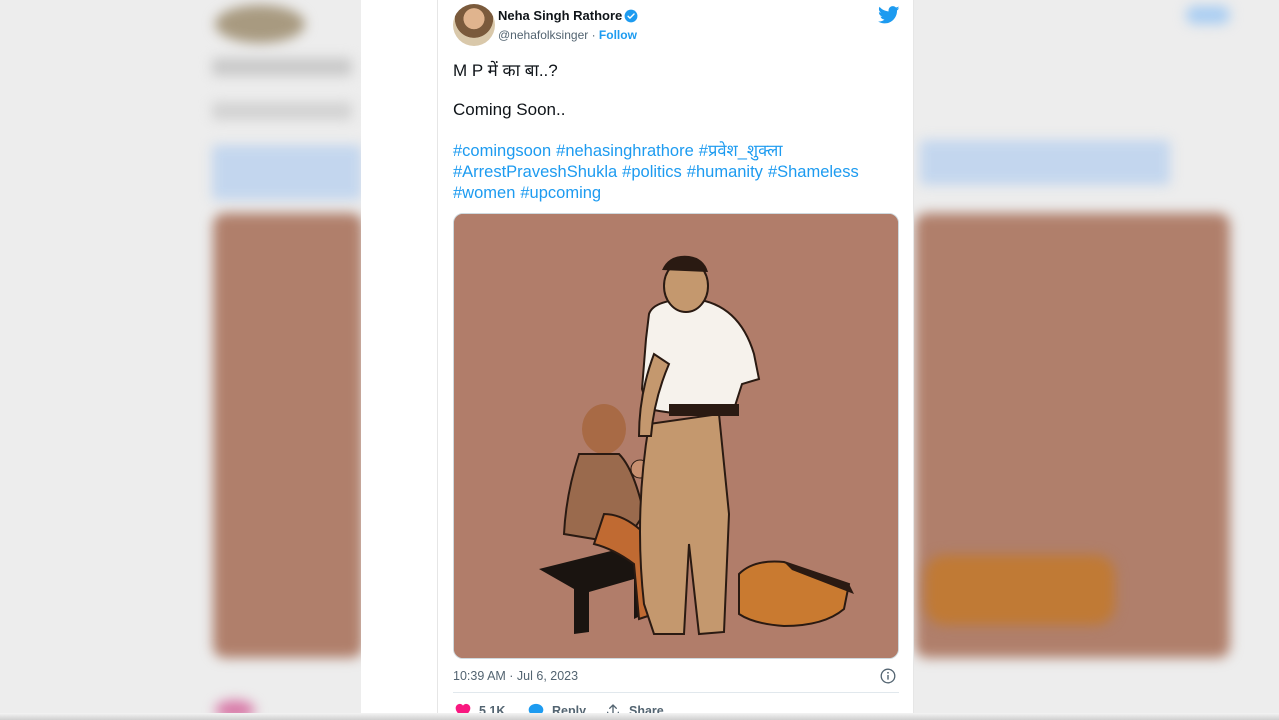 This screenshot has height=720, width=1279. I want to click on author-name: Neha Singh Rathore, so click(560, 15).